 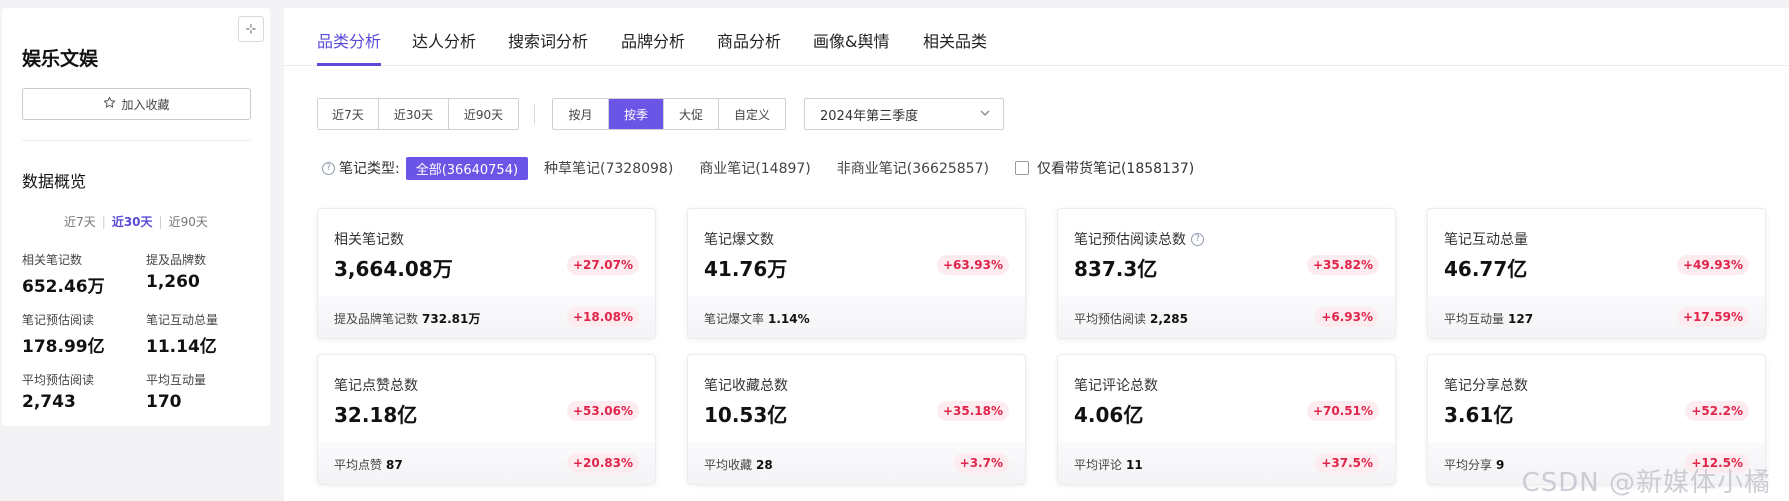 What do you see at coordinates (176, 260) in the screenshot?
I see `stat-label: 提及品牌数` at bounding box center [176, 260].